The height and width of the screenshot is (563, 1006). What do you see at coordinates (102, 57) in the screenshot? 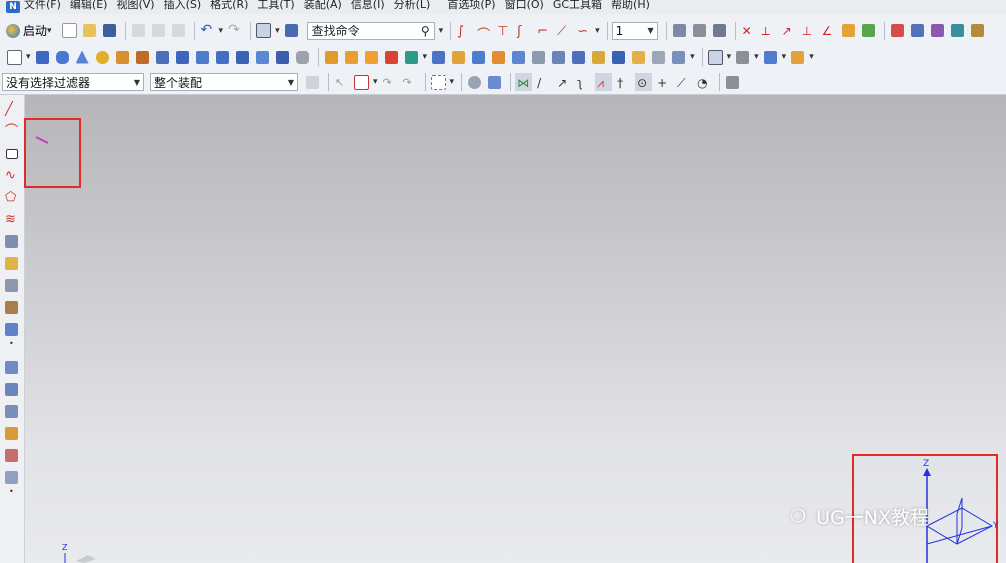
I see `sphere-button` at bounding box center [102, 57].